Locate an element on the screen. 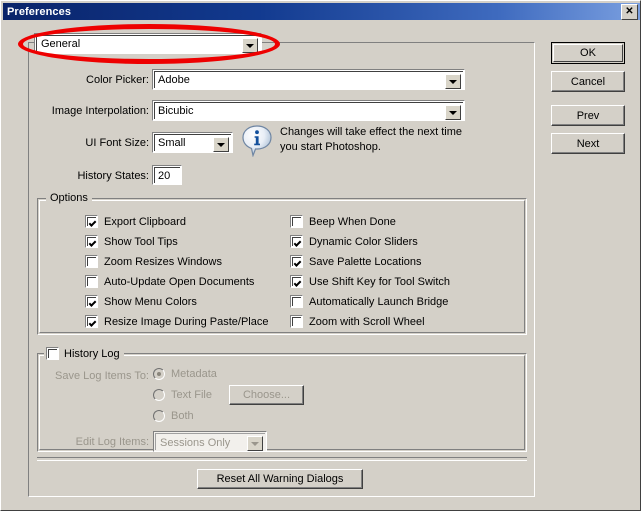 This screenshot has height=511, width=641. radio-metadata: Metadata is located at coordinates (185, 374).